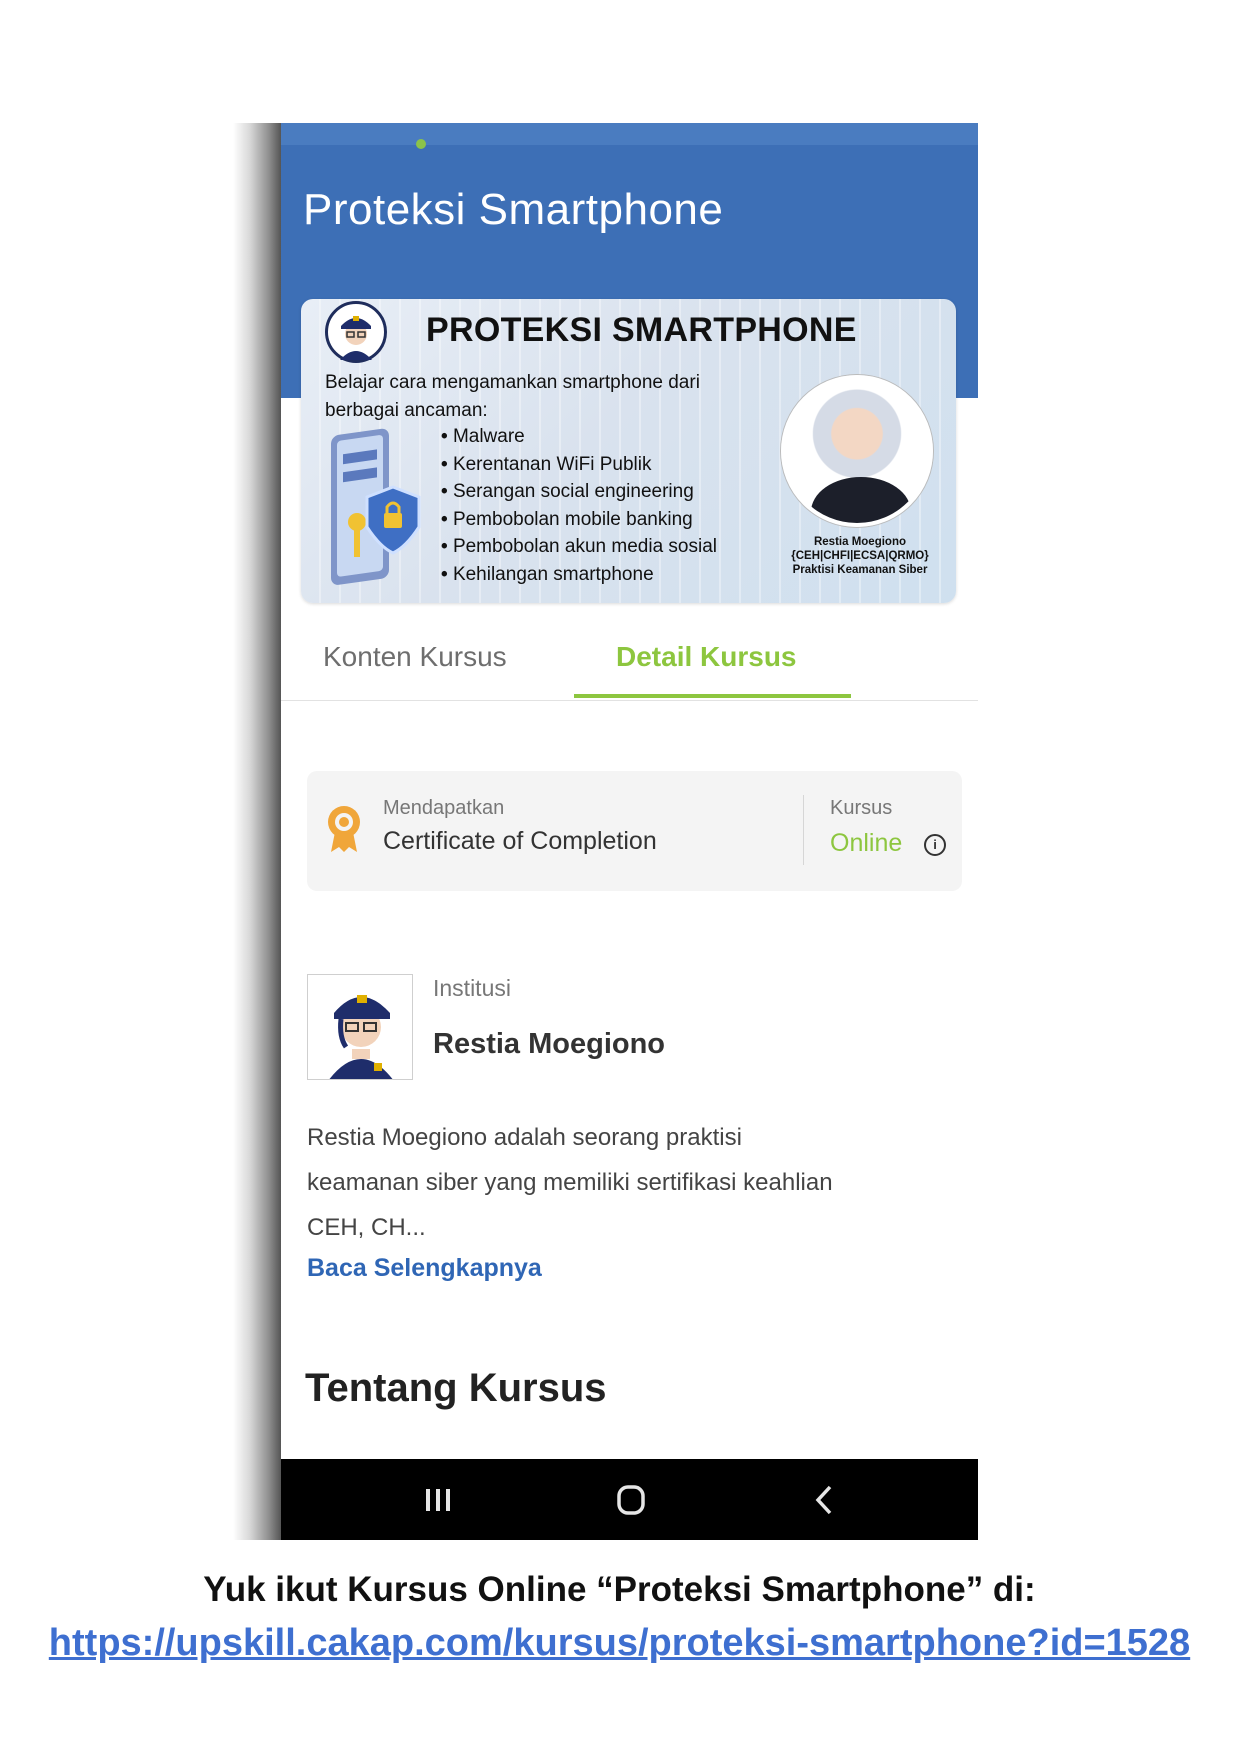  What do you see at coordinates (579, 465) in the screenshot?
I see `threat-item: Kerentanan WiFi Publik` at bounding box center [579, 465].